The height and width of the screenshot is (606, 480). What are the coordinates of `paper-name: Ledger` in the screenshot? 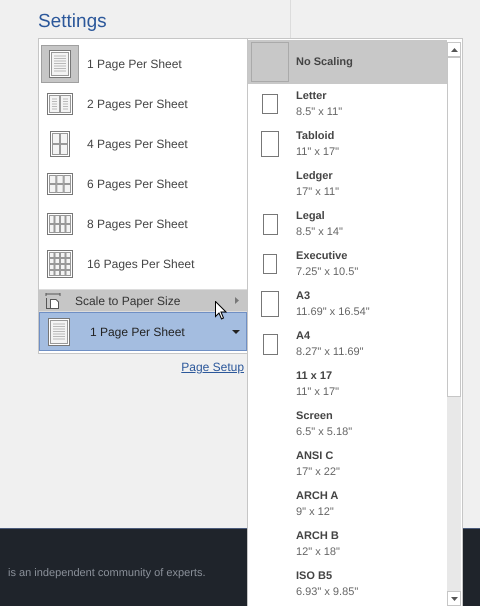 It's located at (315, 176).